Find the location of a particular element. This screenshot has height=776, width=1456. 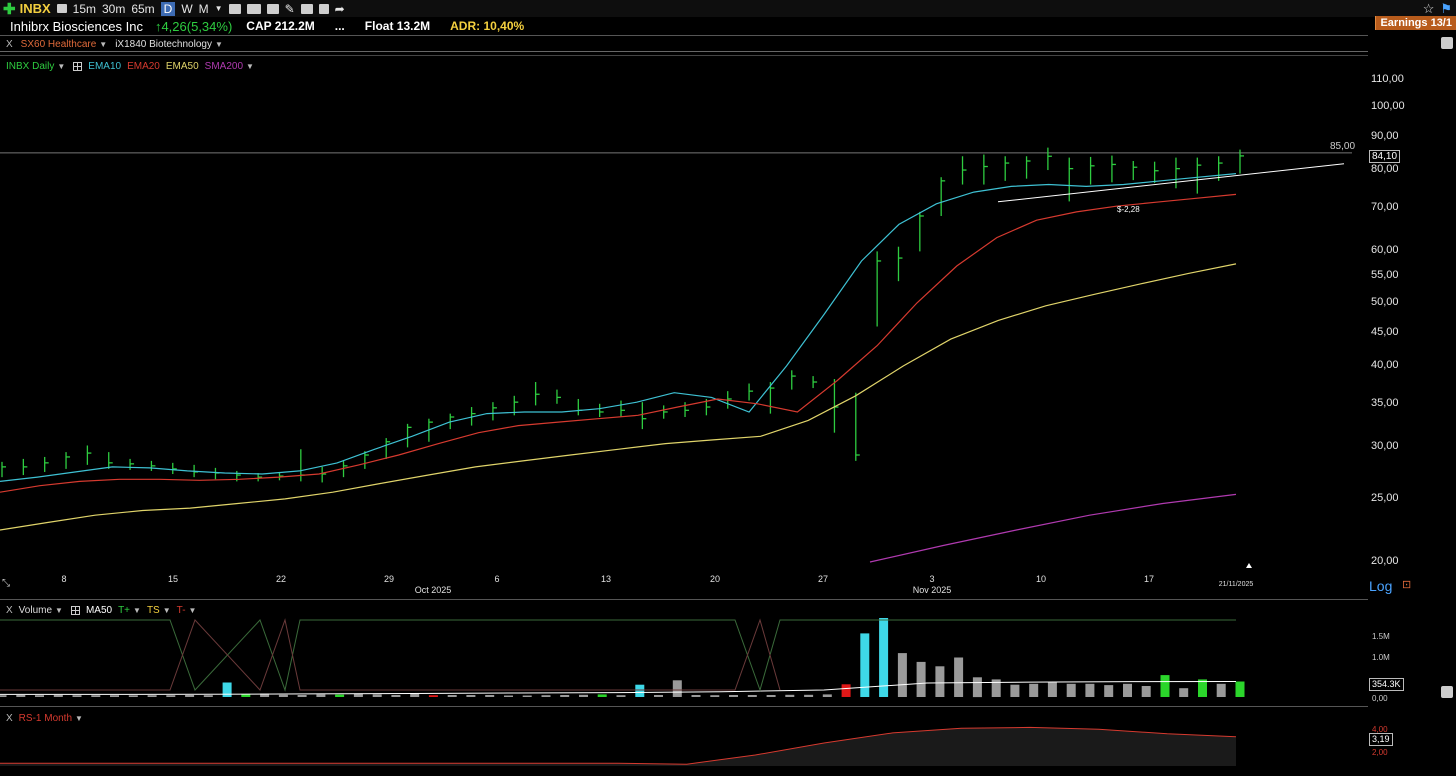

x-axis-tick: 20 is located at coordinates (715, 579).